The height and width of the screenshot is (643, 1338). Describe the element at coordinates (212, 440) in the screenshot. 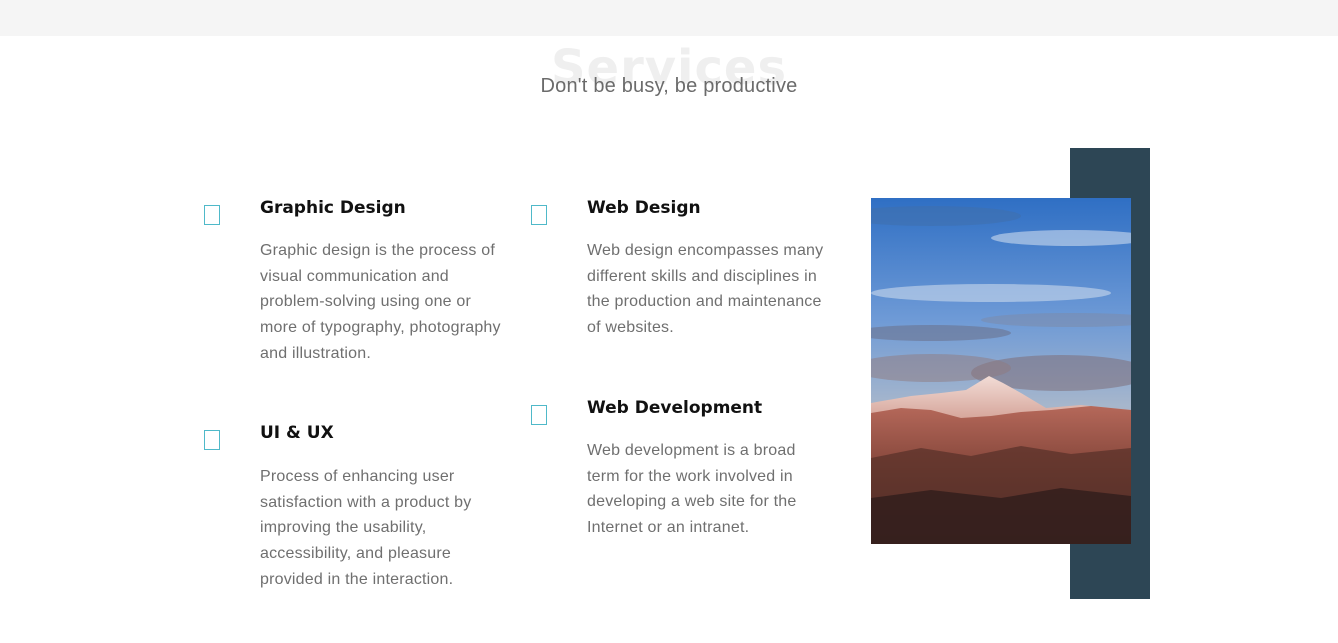

I see `ui-ux-icon` at that location.